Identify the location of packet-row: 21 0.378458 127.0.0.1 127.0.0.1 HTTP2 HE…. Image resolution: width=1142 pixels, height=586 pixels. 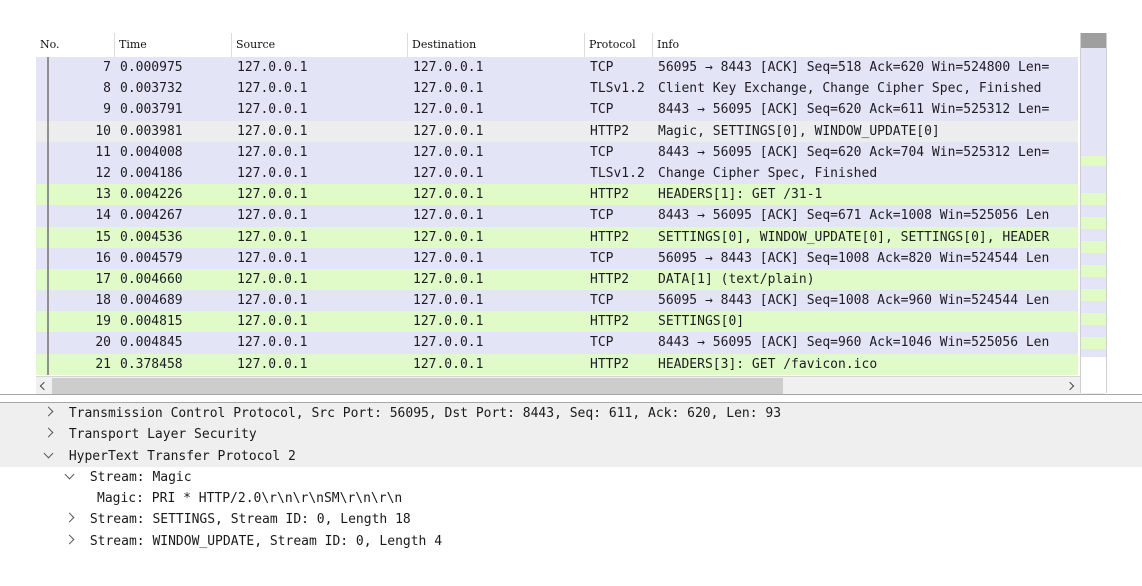
(557, 364).